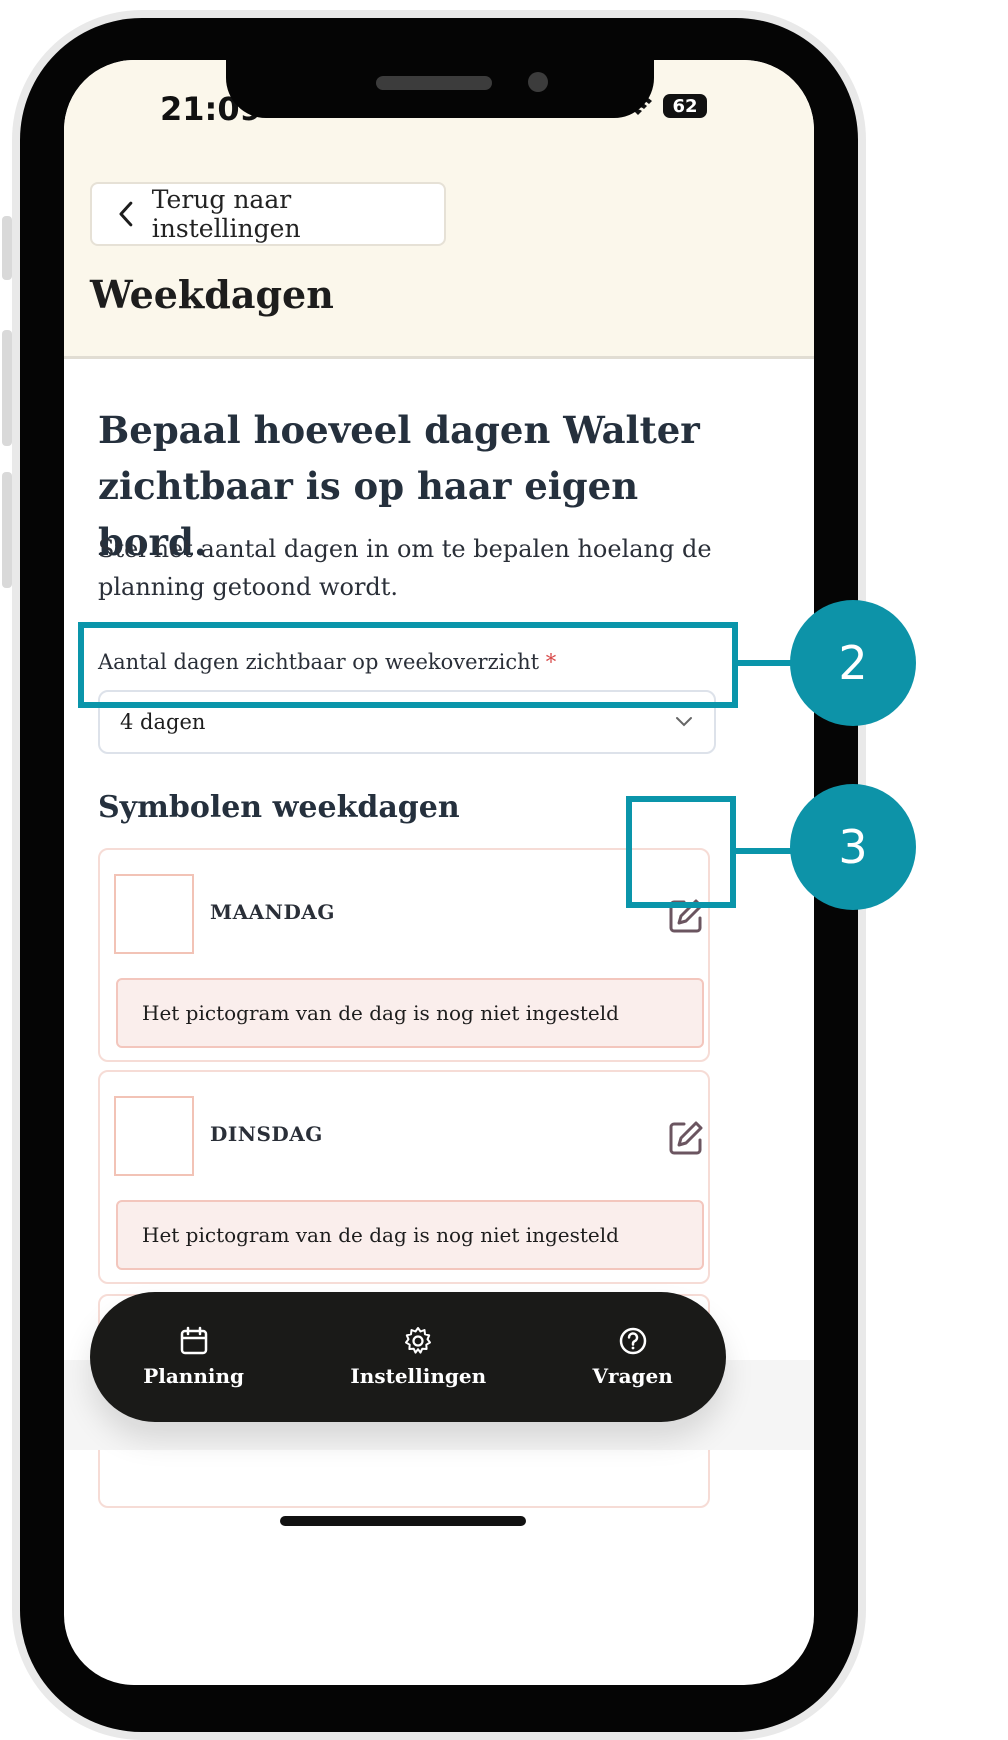 The width and height of the screenshot is (1008, 1740). I want to click on symbols-title: Symbolen weekdagen, so click(279, 807).